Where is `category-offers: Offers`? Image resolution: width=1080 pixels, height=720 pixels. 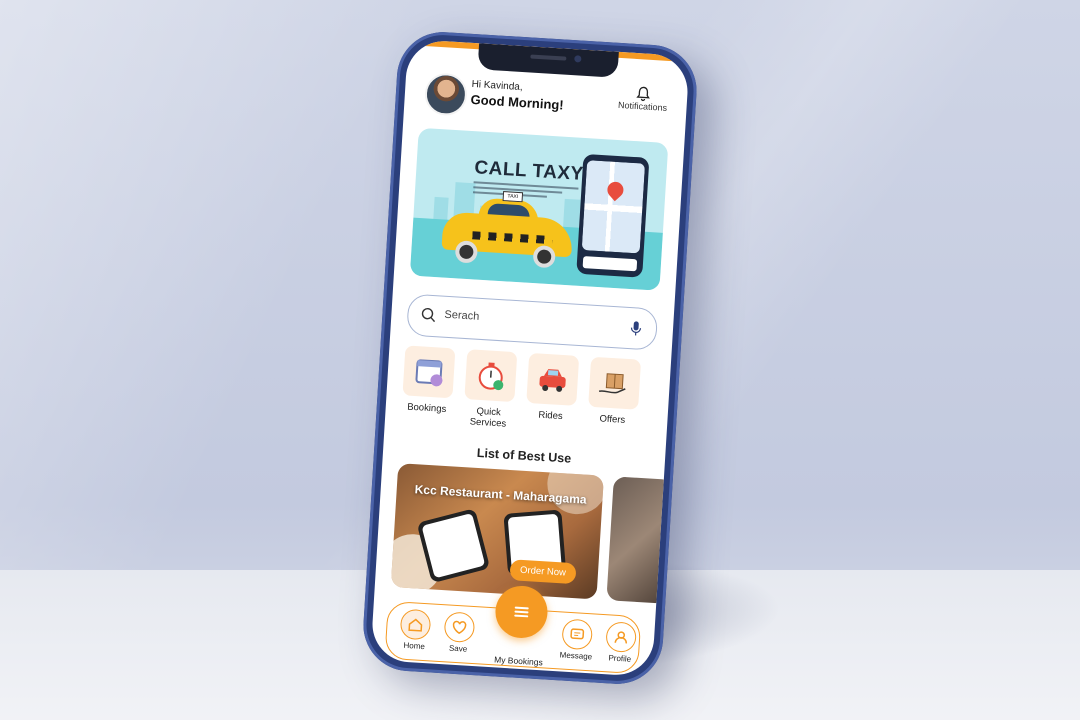
category-offers: Offers is located at coordinates (614, 391).